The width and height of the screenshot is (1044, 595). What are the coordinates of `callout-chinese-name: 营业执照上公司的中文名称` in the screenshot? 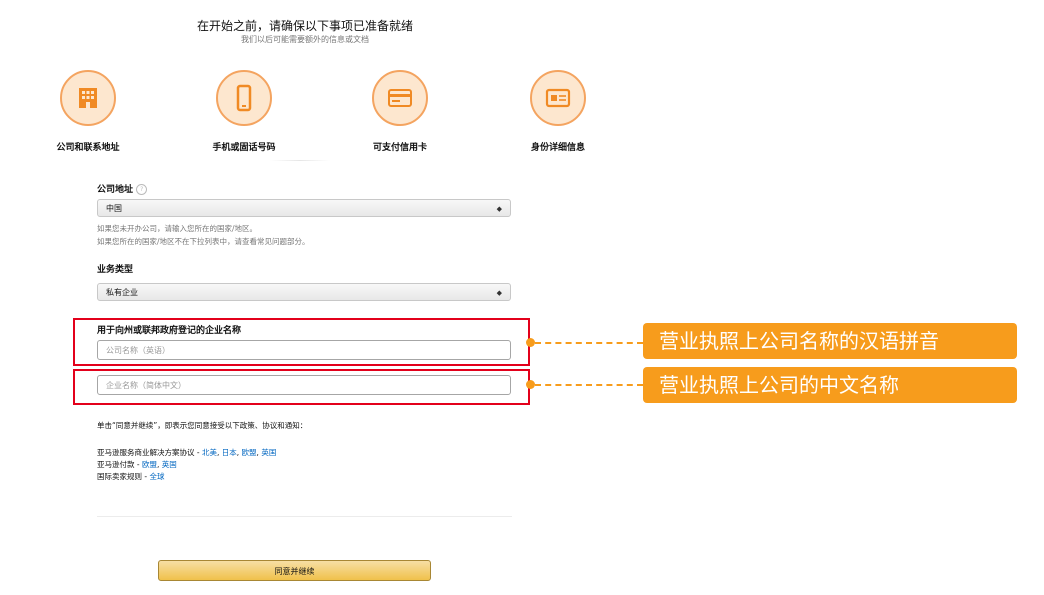 It's located at (830, 385).